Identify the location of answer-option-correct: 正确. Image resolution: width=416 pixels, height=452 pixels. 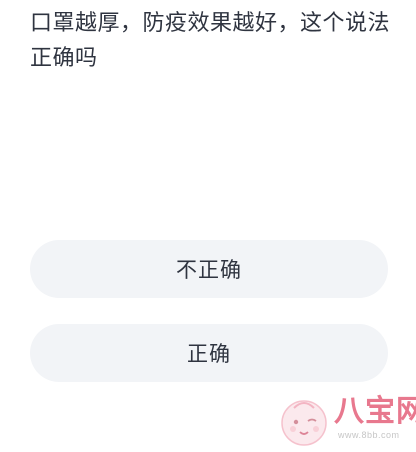
(209, 353).